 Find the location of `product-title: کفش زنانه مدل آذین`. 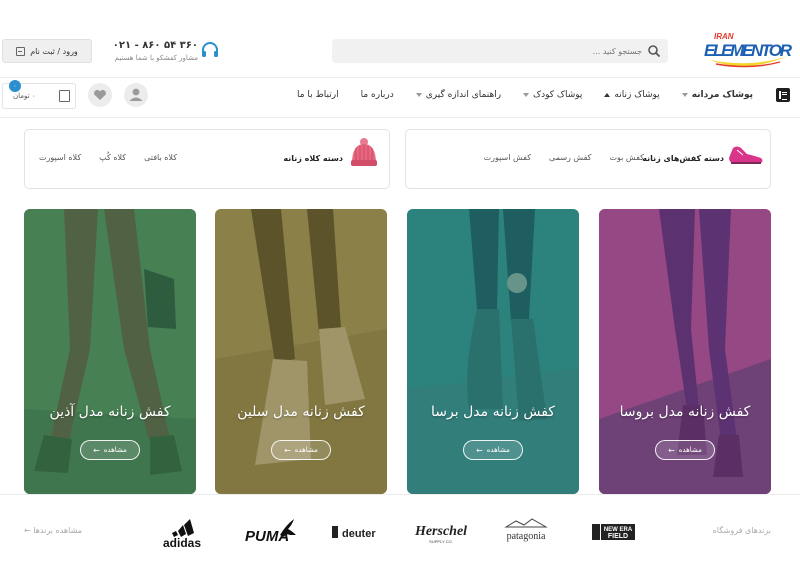

product-title: کفش زنانه مدل آذین is located at coordinates (110, 412).